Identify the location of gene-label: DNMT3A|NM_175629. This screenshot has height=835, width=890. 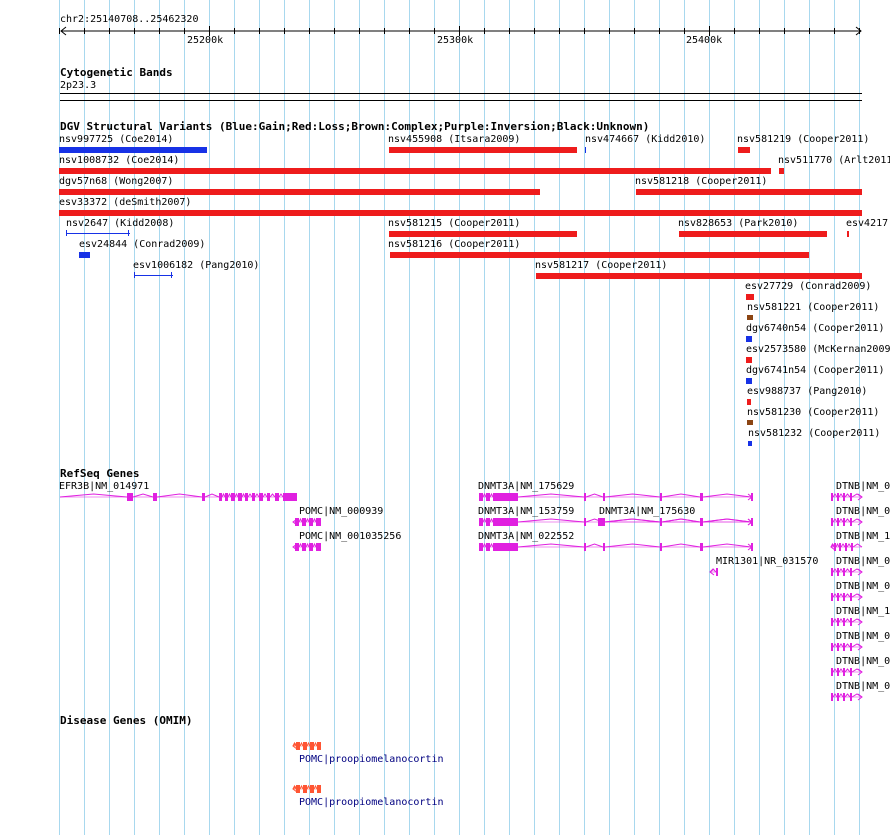
(526, 487).